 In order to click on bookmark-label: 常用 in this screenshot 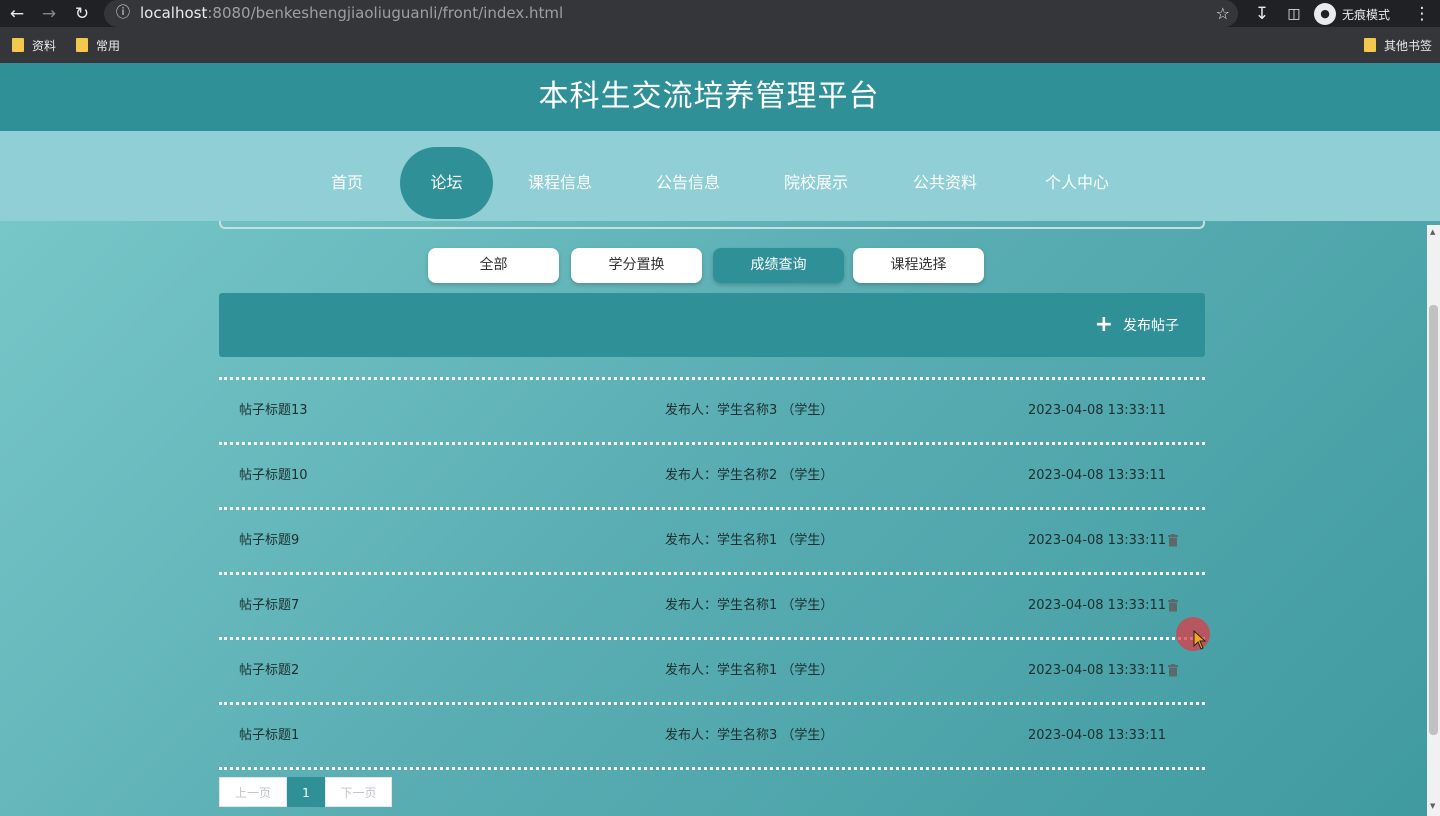, I will do `click(108, 45)`.